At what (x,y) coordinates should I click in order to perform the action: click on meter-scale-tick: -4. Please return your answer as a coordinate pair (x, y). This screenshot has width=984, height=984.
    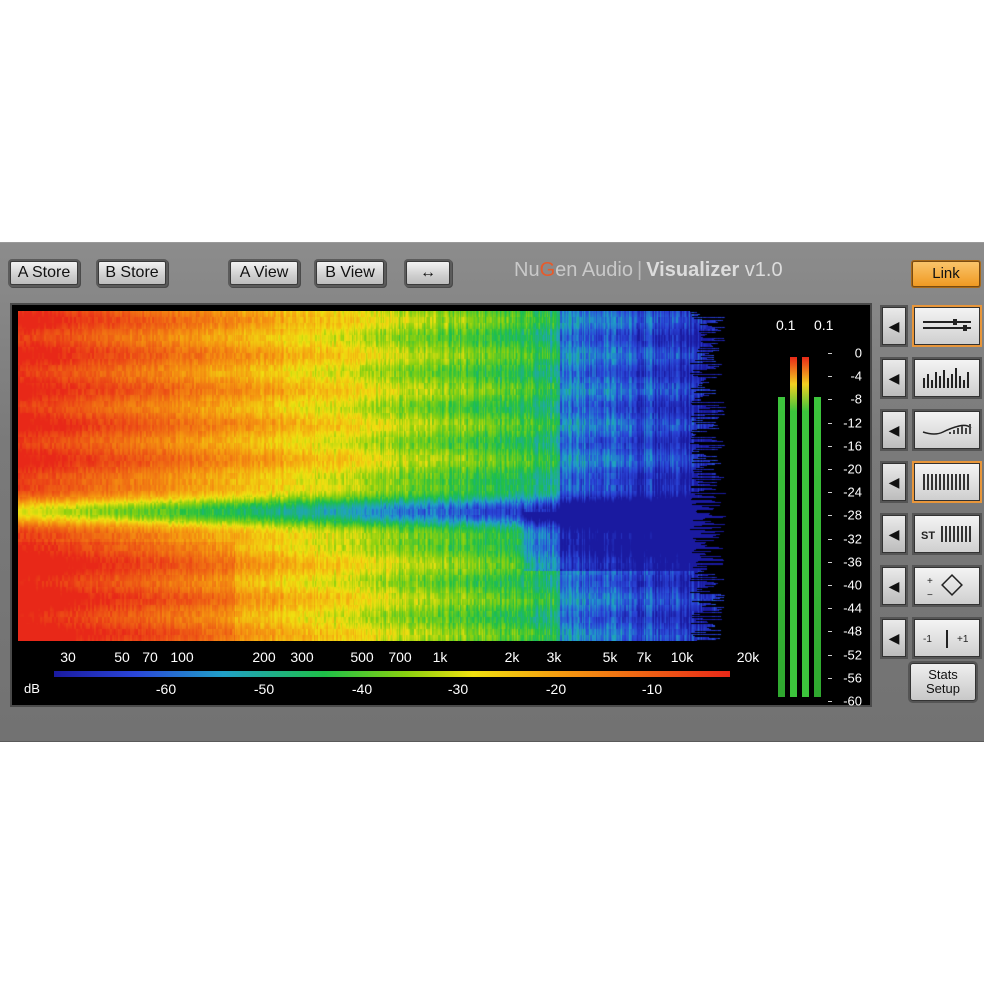
    Looking at the image, I should click on (856, 376).